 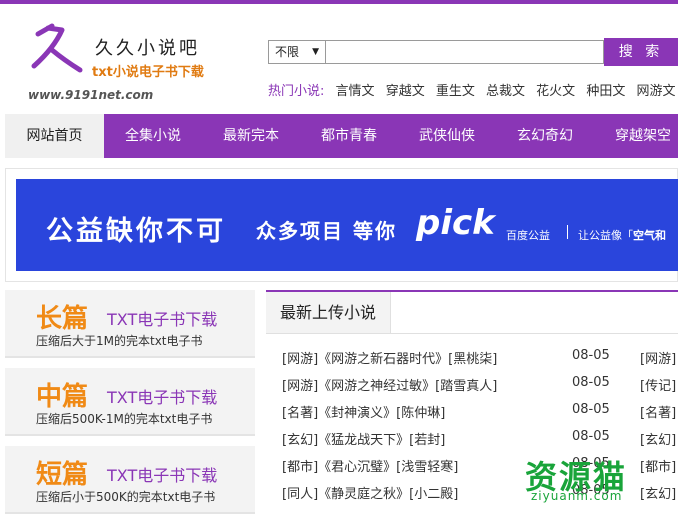 What do you see at coordinates (627, 235) in the screenshot?
I see `banner-quote-mark: 「` at bounding box center [627, 235].